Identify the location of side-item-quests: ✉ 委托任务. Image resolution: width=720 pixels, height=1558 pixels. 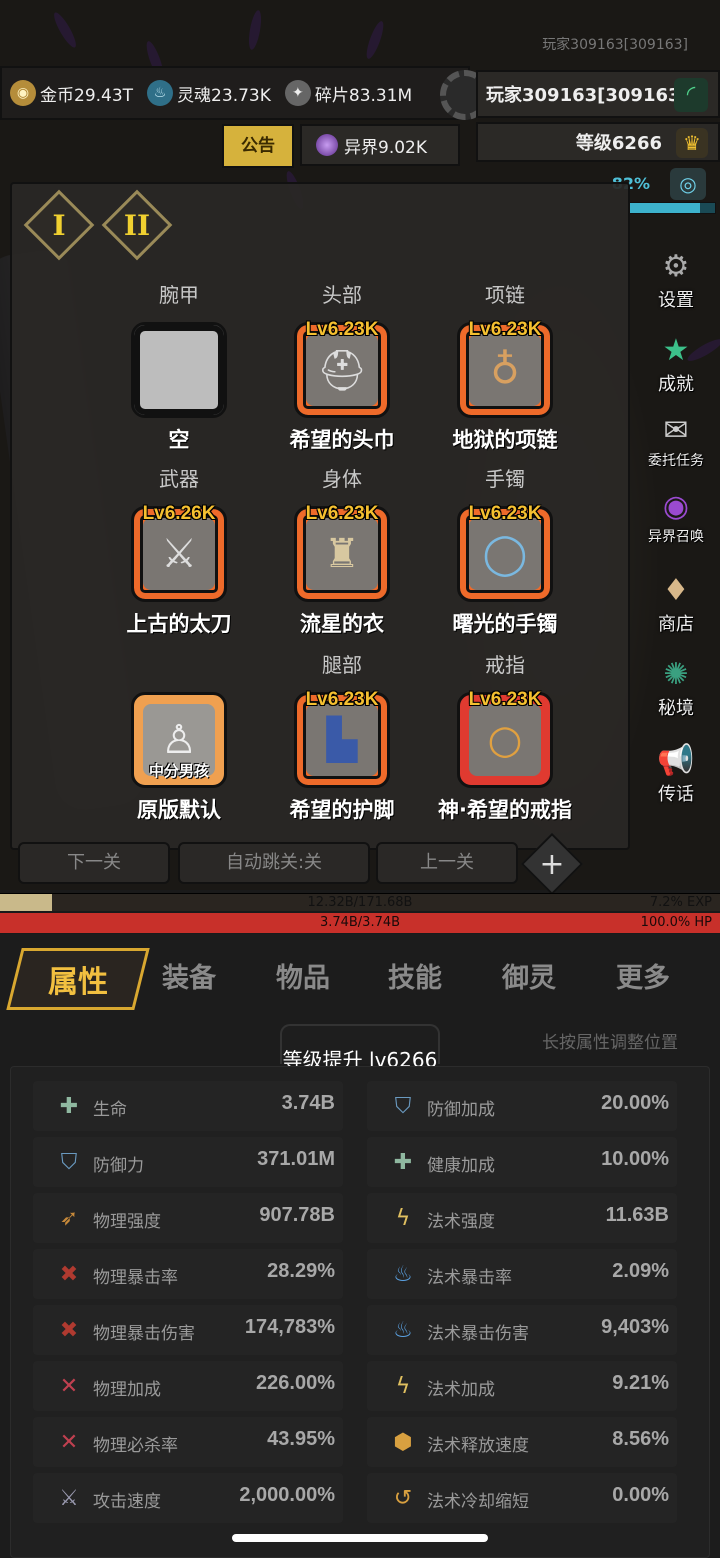
(676, 448).